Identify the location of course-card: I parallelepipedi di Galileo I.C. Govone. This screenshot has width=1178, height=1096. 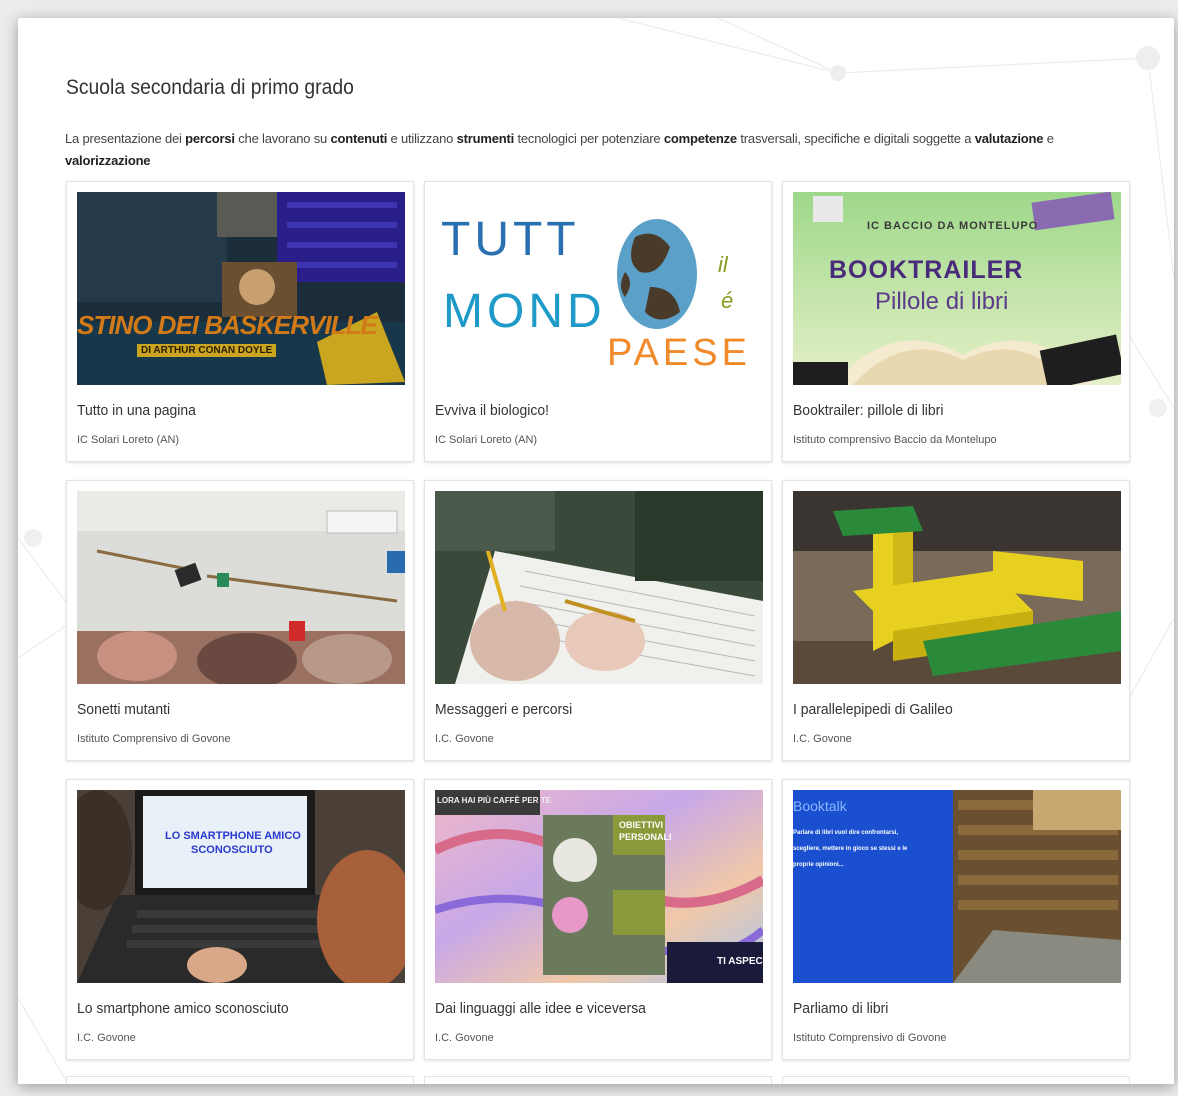
(956, 620).